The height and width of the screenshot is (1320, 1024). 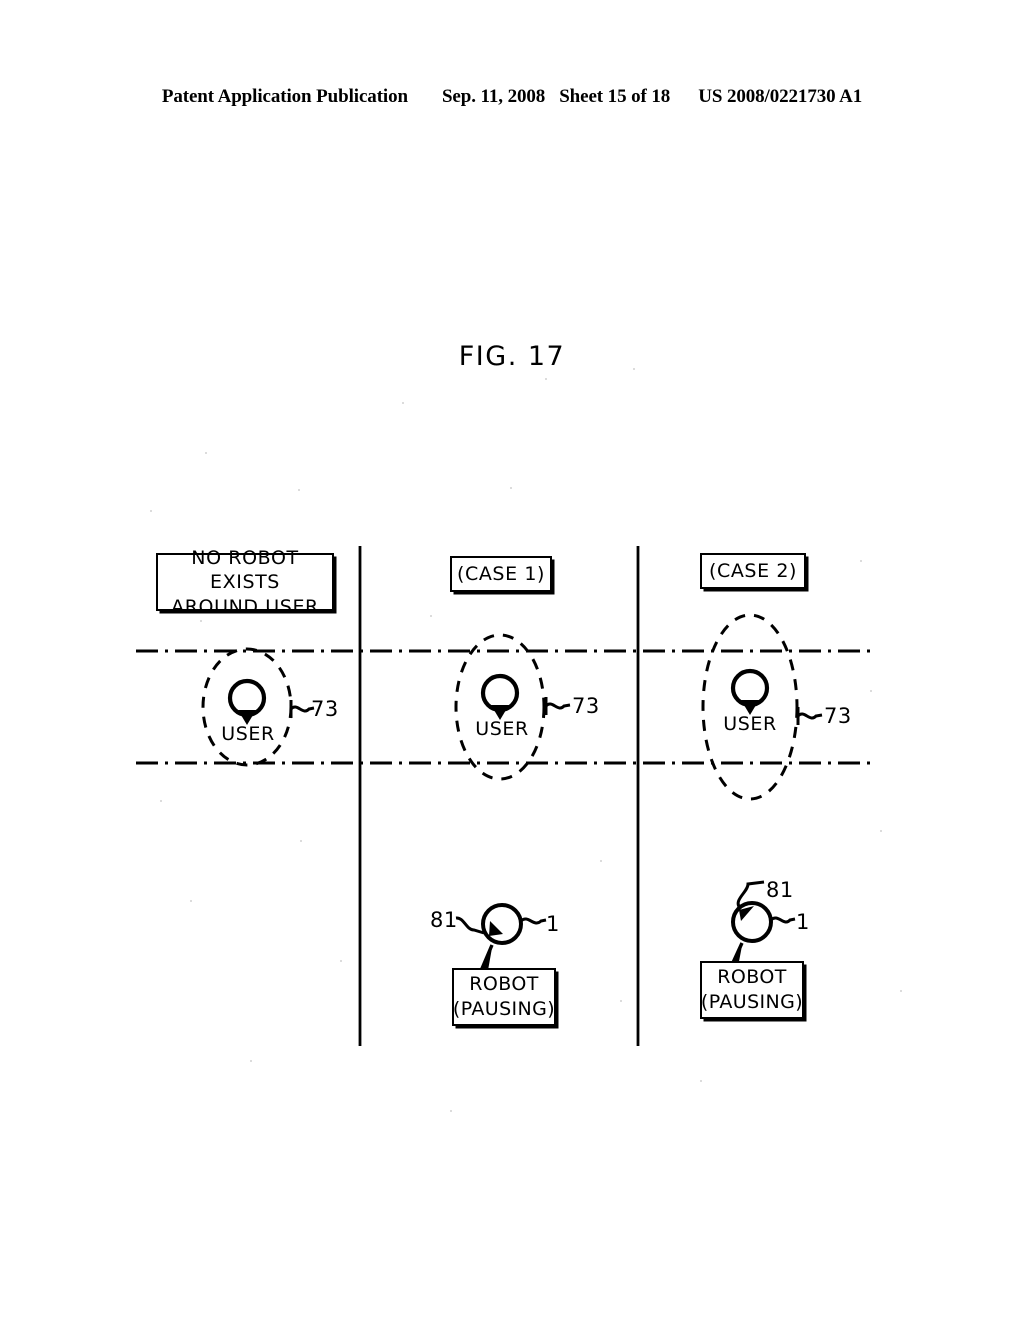 I want to click on caption-box-case-2: (CASE 2), so click(x=753, y=571).